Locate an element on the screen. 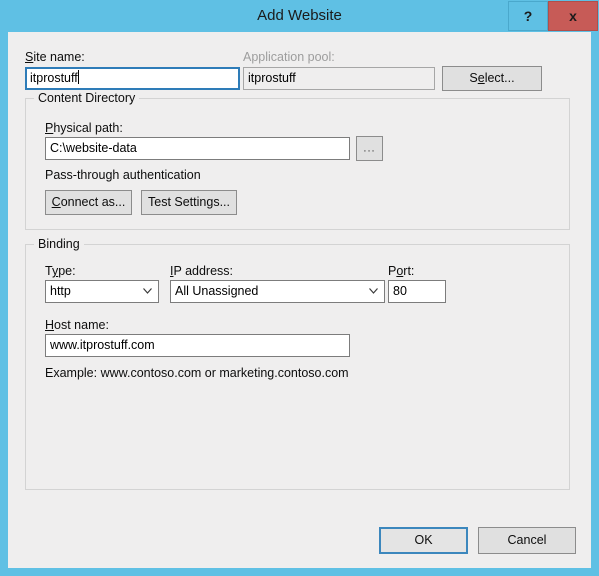 Image resolution: width=599 pixels, height=576 pixels. port-label: Port: is located at coordinates (401, 271).